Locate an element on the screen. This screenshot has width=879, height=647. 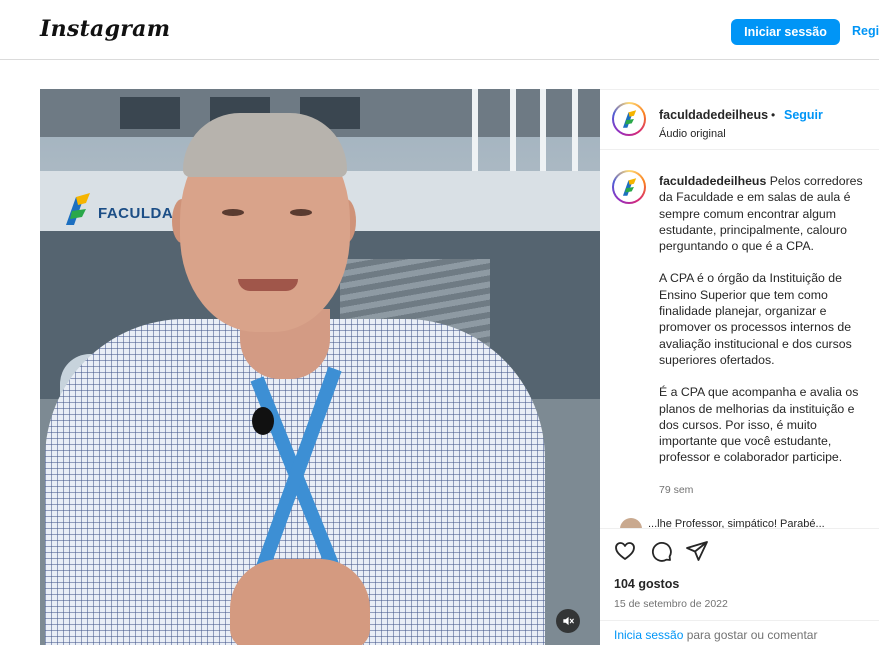
post-date: 15 de setembro de 2022 is located at coordinates (671, 604).